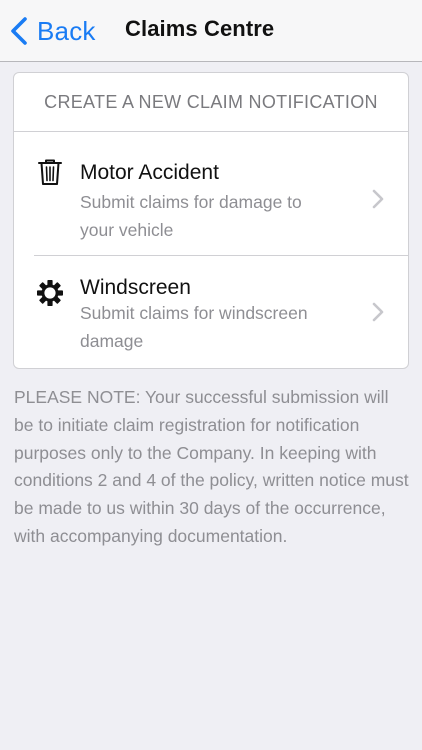 The image size is (422, 750). Describe the element at coordinates (194, 327) in the screenshot. I see `windscreen-subtitle: Submit claims for windscreen damage` at that location.